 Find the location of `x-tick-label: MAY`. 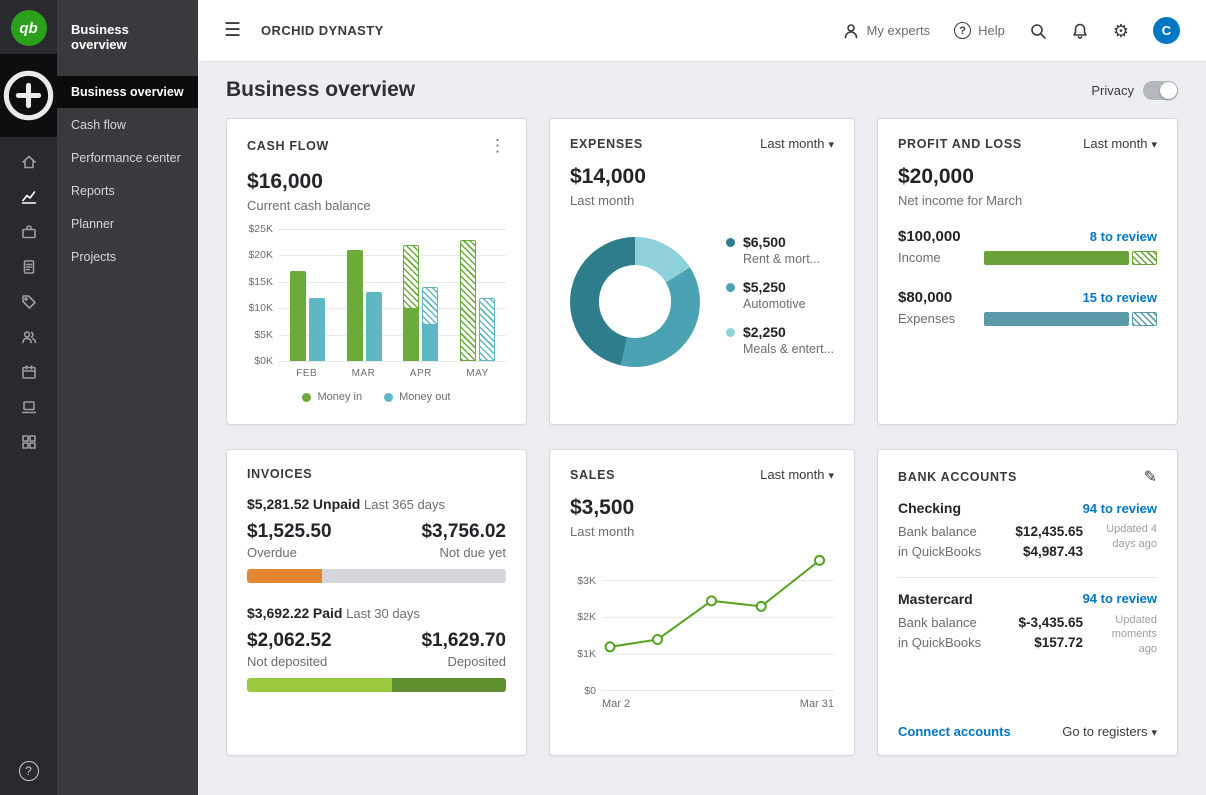

x-tick-label: MAY is located at coordinates (477, 373).